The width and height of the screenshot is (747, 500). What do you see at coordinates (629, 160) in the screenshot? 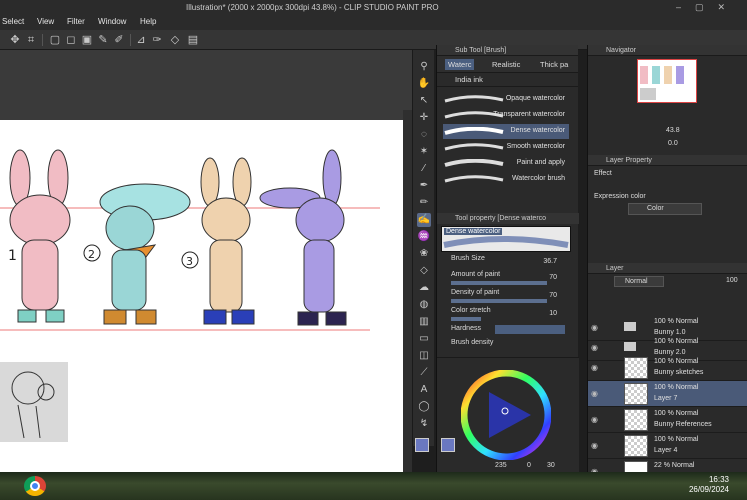
I see `layer-property-title: Layer Property` at bounding box center [629, 160].